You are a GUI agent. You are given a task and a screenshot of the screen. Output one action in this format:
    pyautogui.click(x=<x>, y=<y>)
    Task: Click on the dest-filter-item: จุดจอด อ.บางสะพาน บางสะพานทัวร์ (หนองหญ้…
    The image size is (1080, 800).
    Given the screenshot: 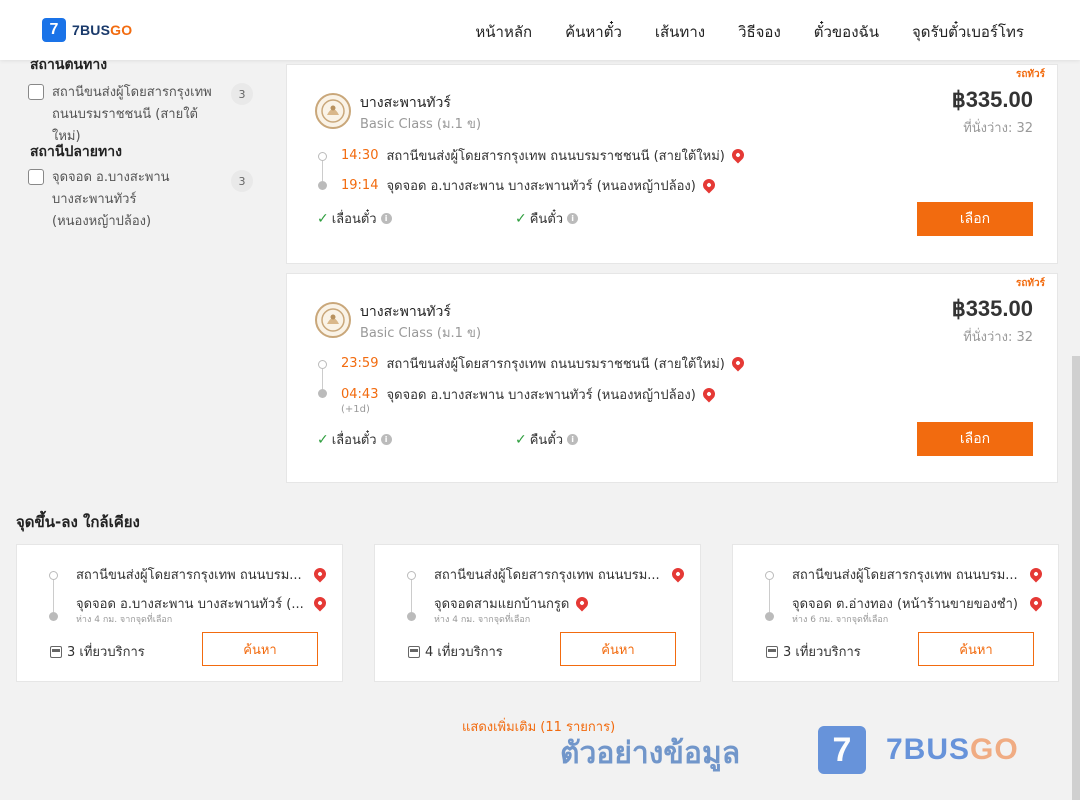 What is the action you would take?
    pyautogui.click(x=124, y=200)
    